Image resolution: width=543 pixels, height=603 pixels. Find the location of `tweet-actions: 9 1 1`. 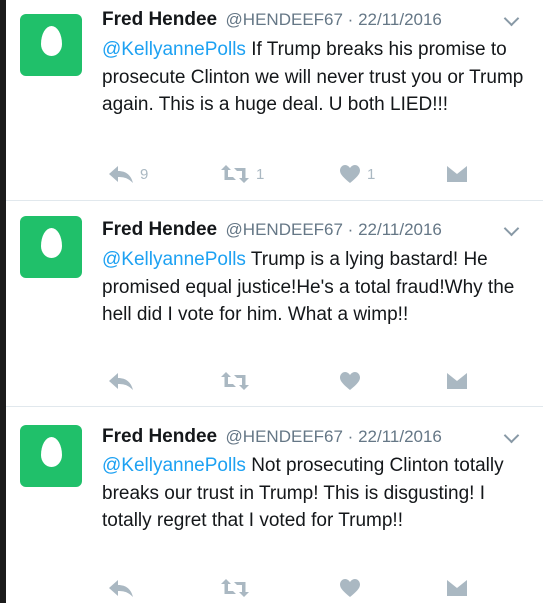

tweet-actions: 9 1 1 is located at coordinates (322, 174).